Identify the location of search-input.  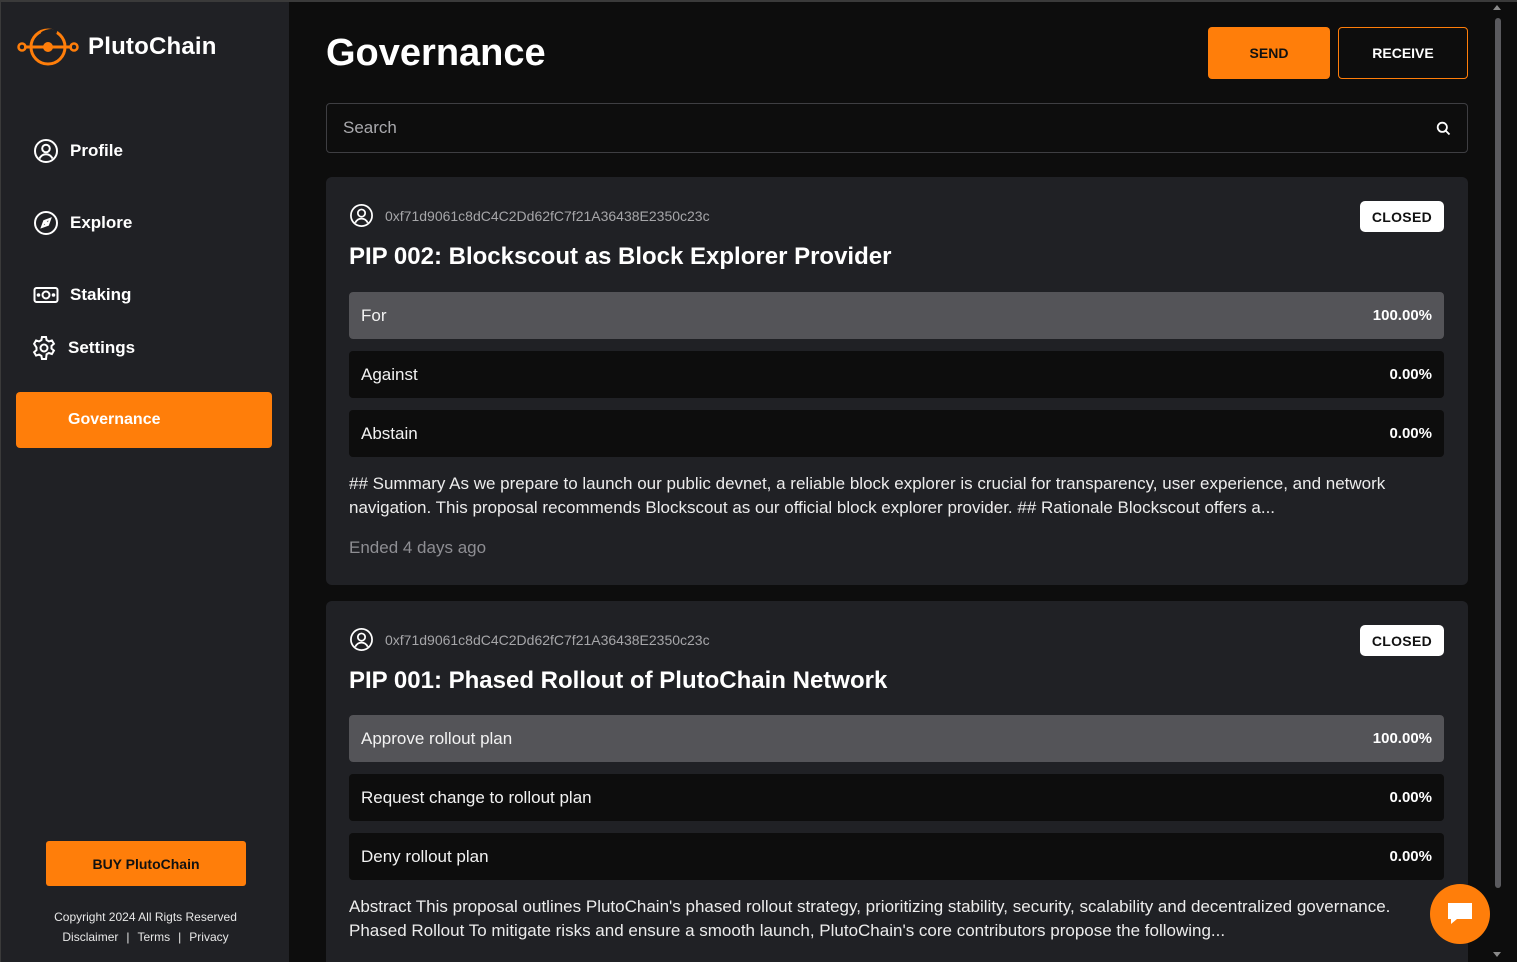
(897, 128).